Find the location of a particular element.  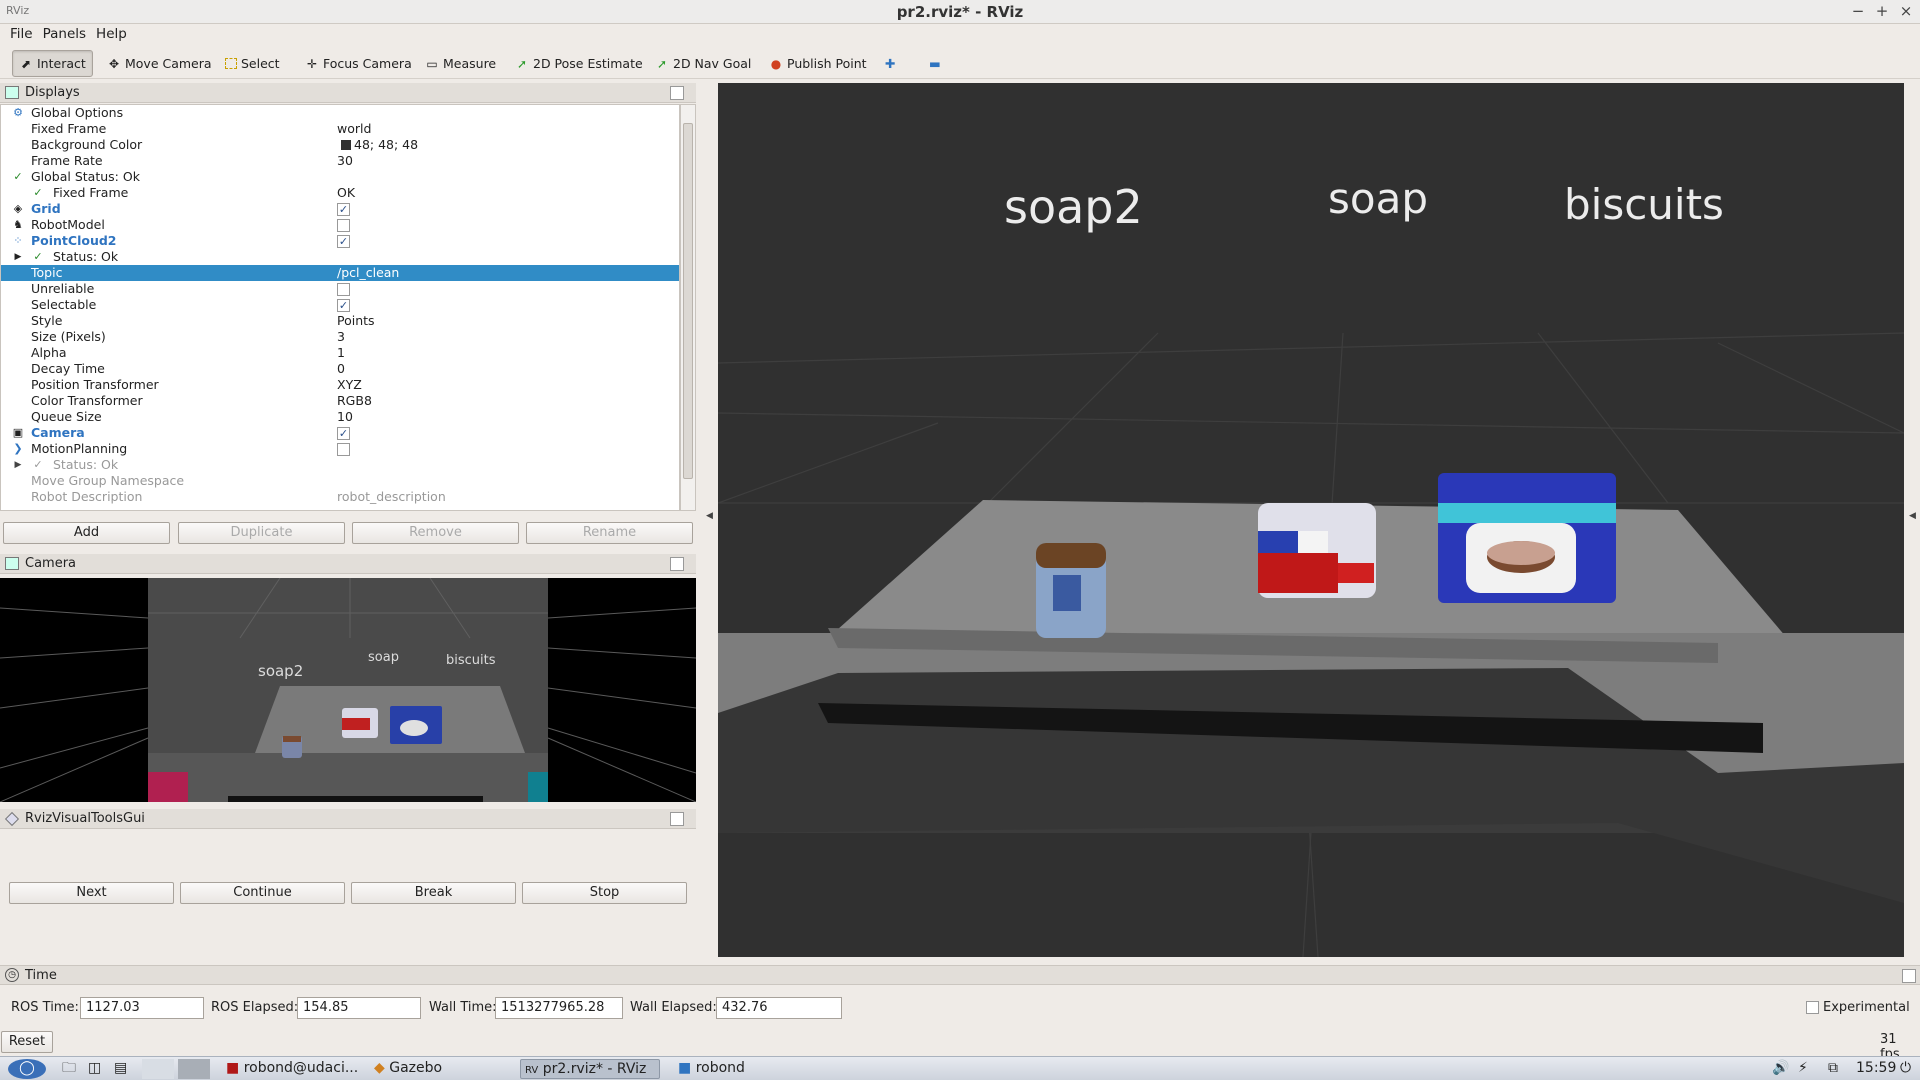

power-status-icon: ⚡ is located at coordinates (1803, 1069).